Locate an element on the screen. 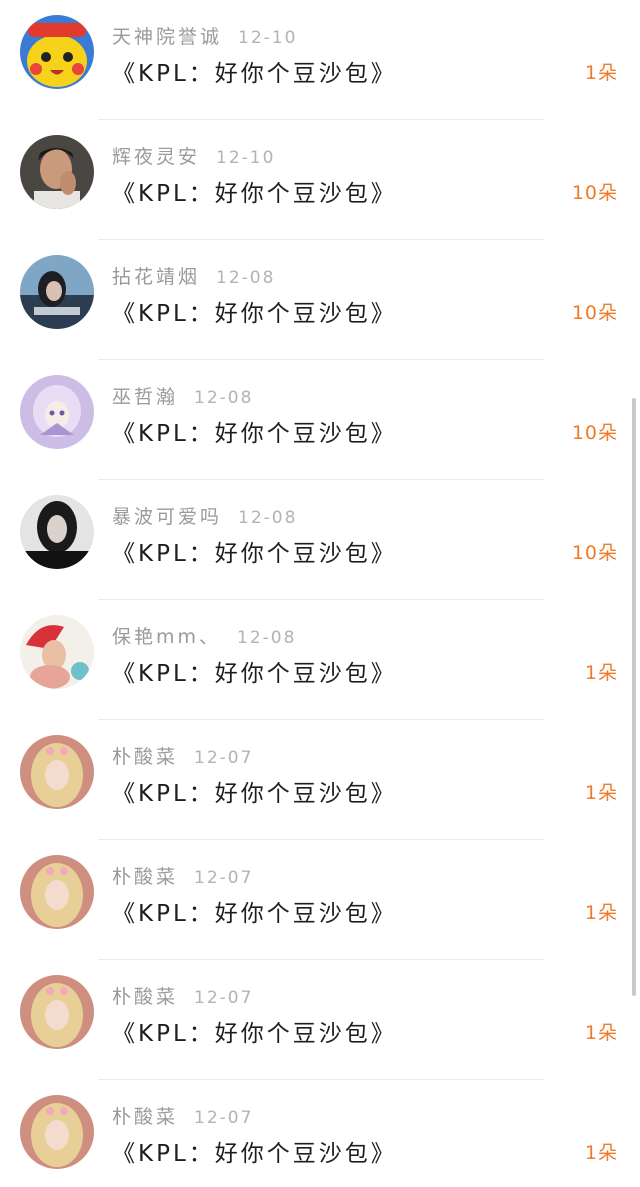 This screenshot has height=1187, width=640. anime-girl-purple-avatar-icon is located at coordinates (57, 412).